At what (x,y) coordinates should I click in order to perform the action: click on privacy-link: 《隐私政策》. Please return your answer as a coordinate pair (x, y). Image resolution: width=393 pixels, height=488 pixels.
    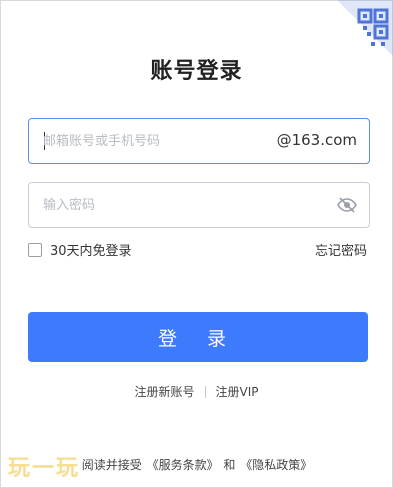
    Looking at the image, I should click on (276, 465).